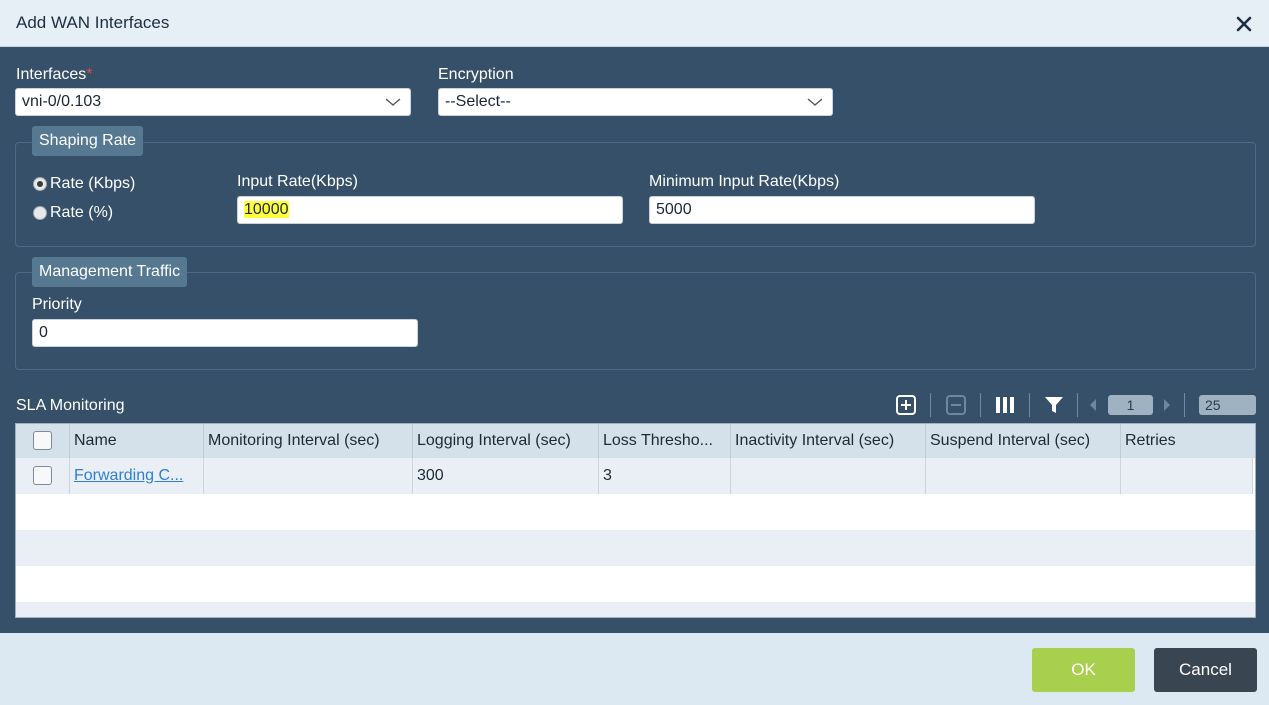 This screenshot has width=1269, height=705. What do you see at coordinates (213, 102) in the screenshot?
I see `interfaces-select: vni-0/0.103` at bounding box center [213, 102].